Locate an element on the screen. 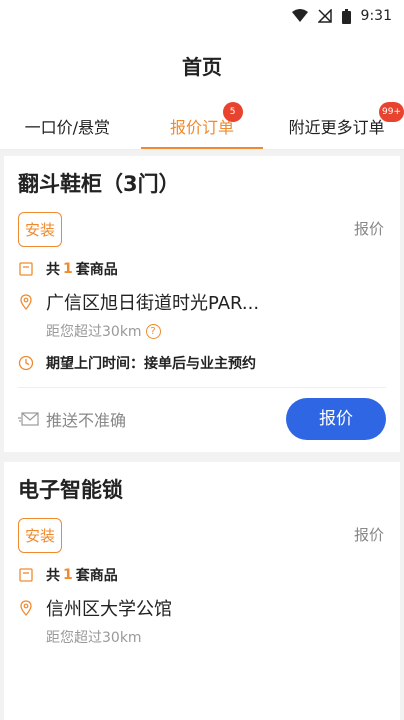 The image size is (404, 720). address-row: 信州区大学公馆 is located at coordinates (202, 608).